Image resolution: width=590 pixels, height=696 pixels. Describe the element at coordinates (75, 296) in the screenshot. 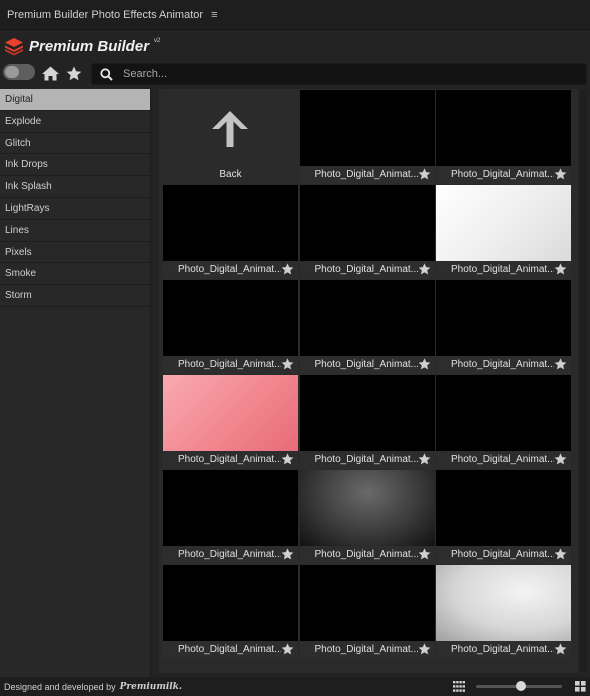

I see `sidebar-item-storm: Storm` at that location.